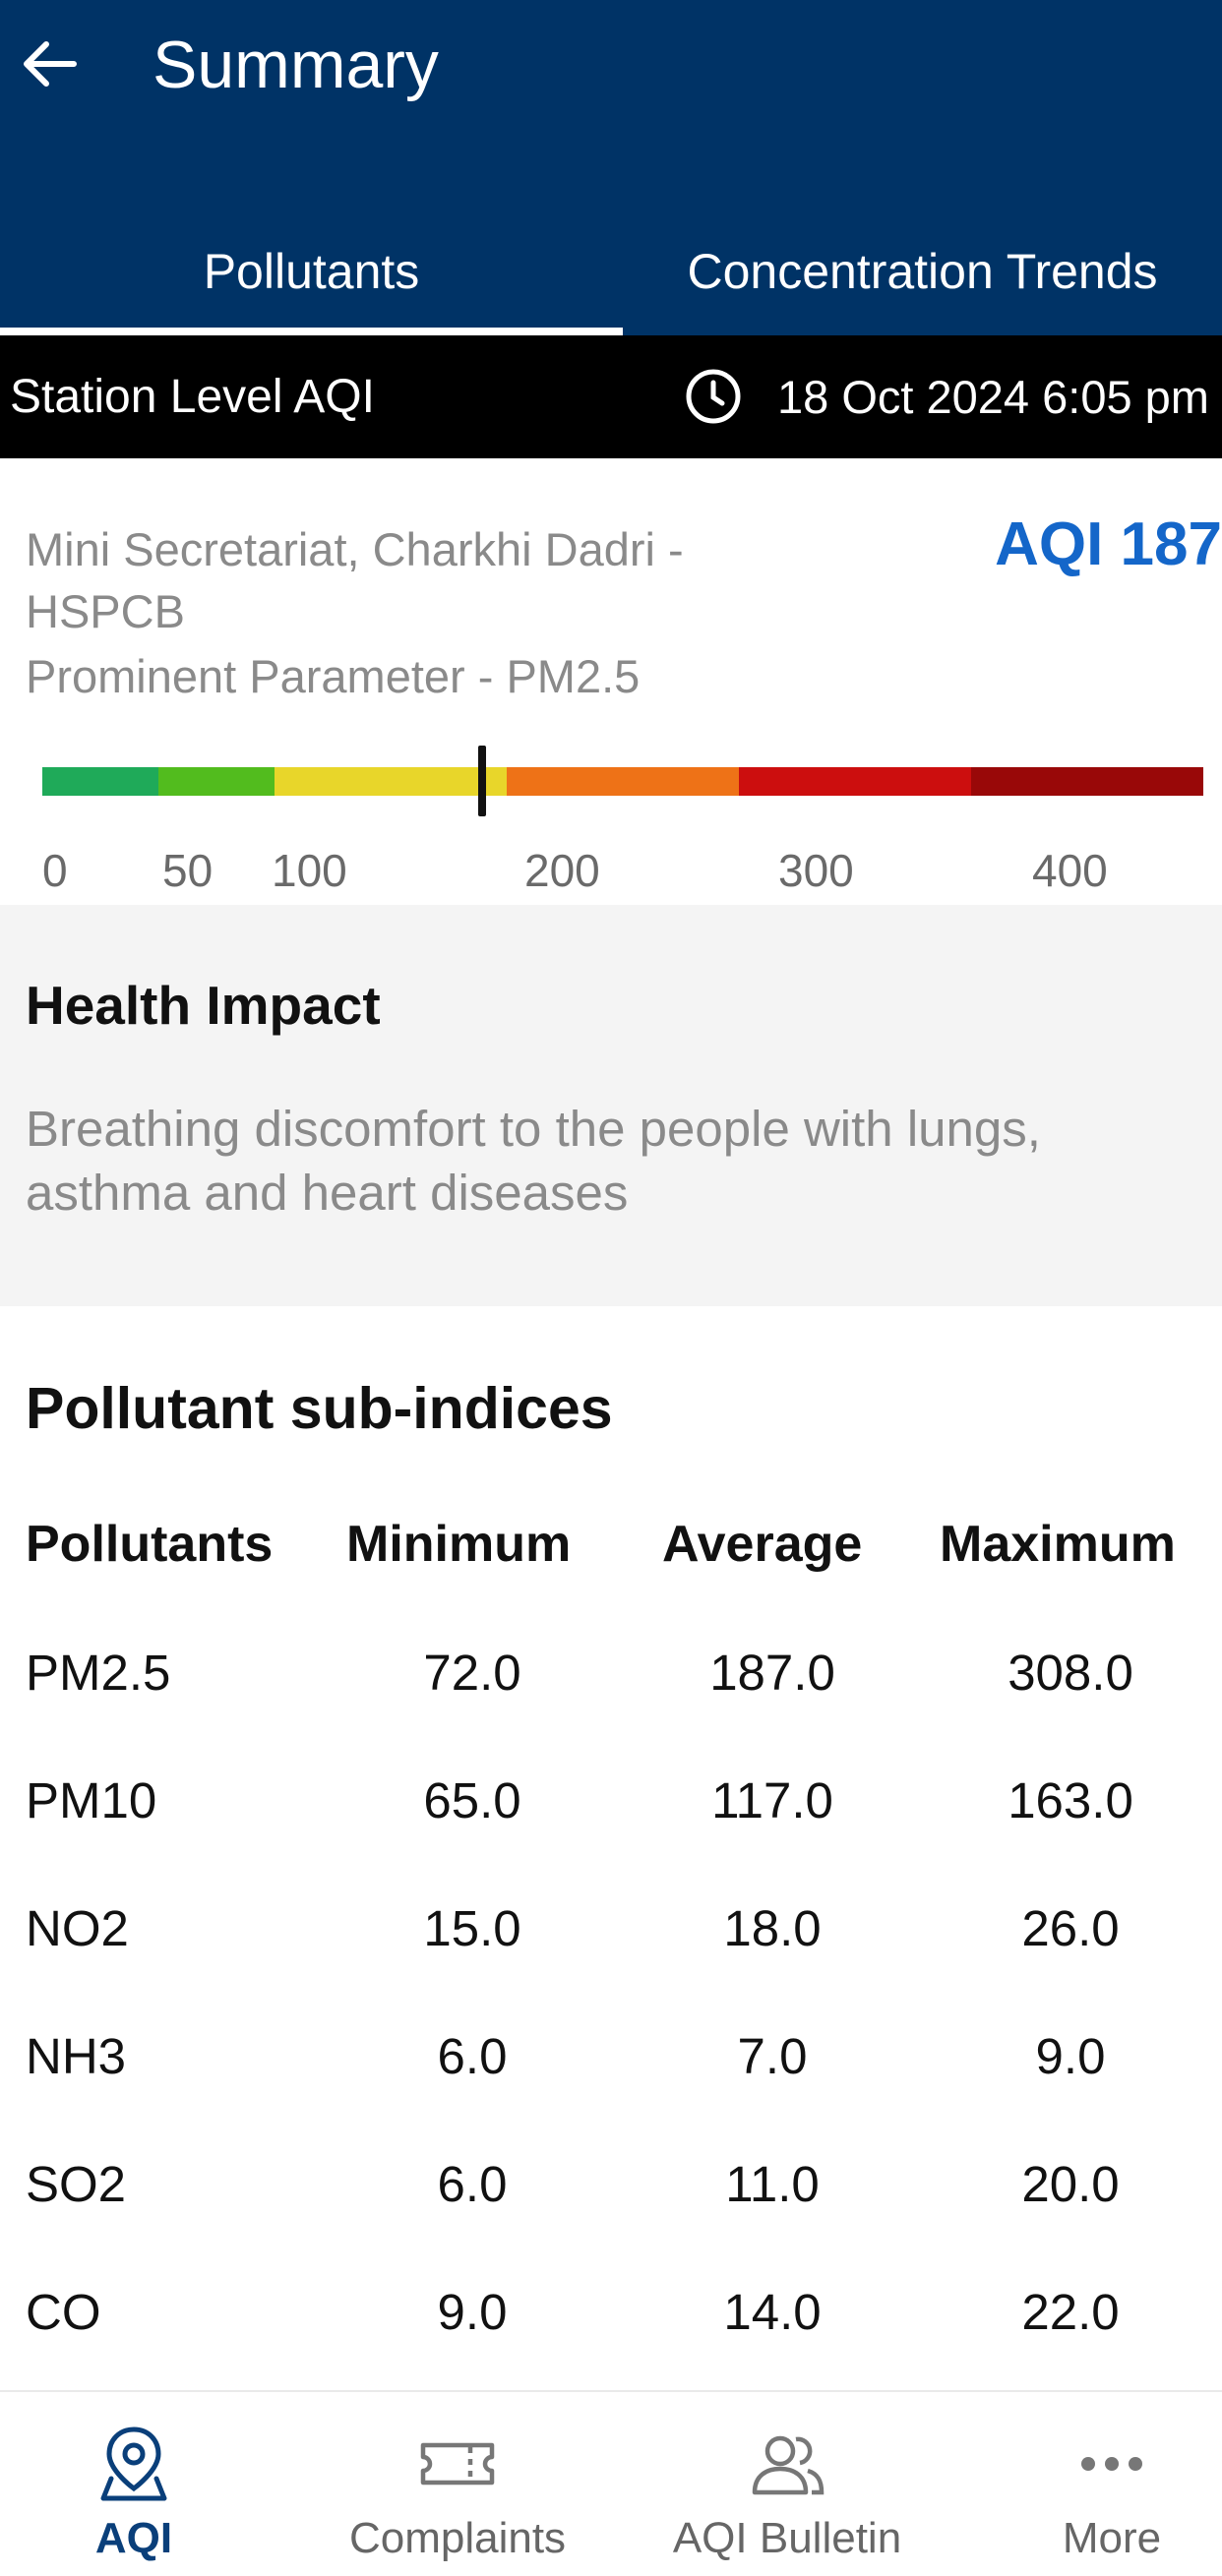 The width and height of the screenshot is (1222, 2576). I want to click on nav-label-more: More, so click(1112, 2538).